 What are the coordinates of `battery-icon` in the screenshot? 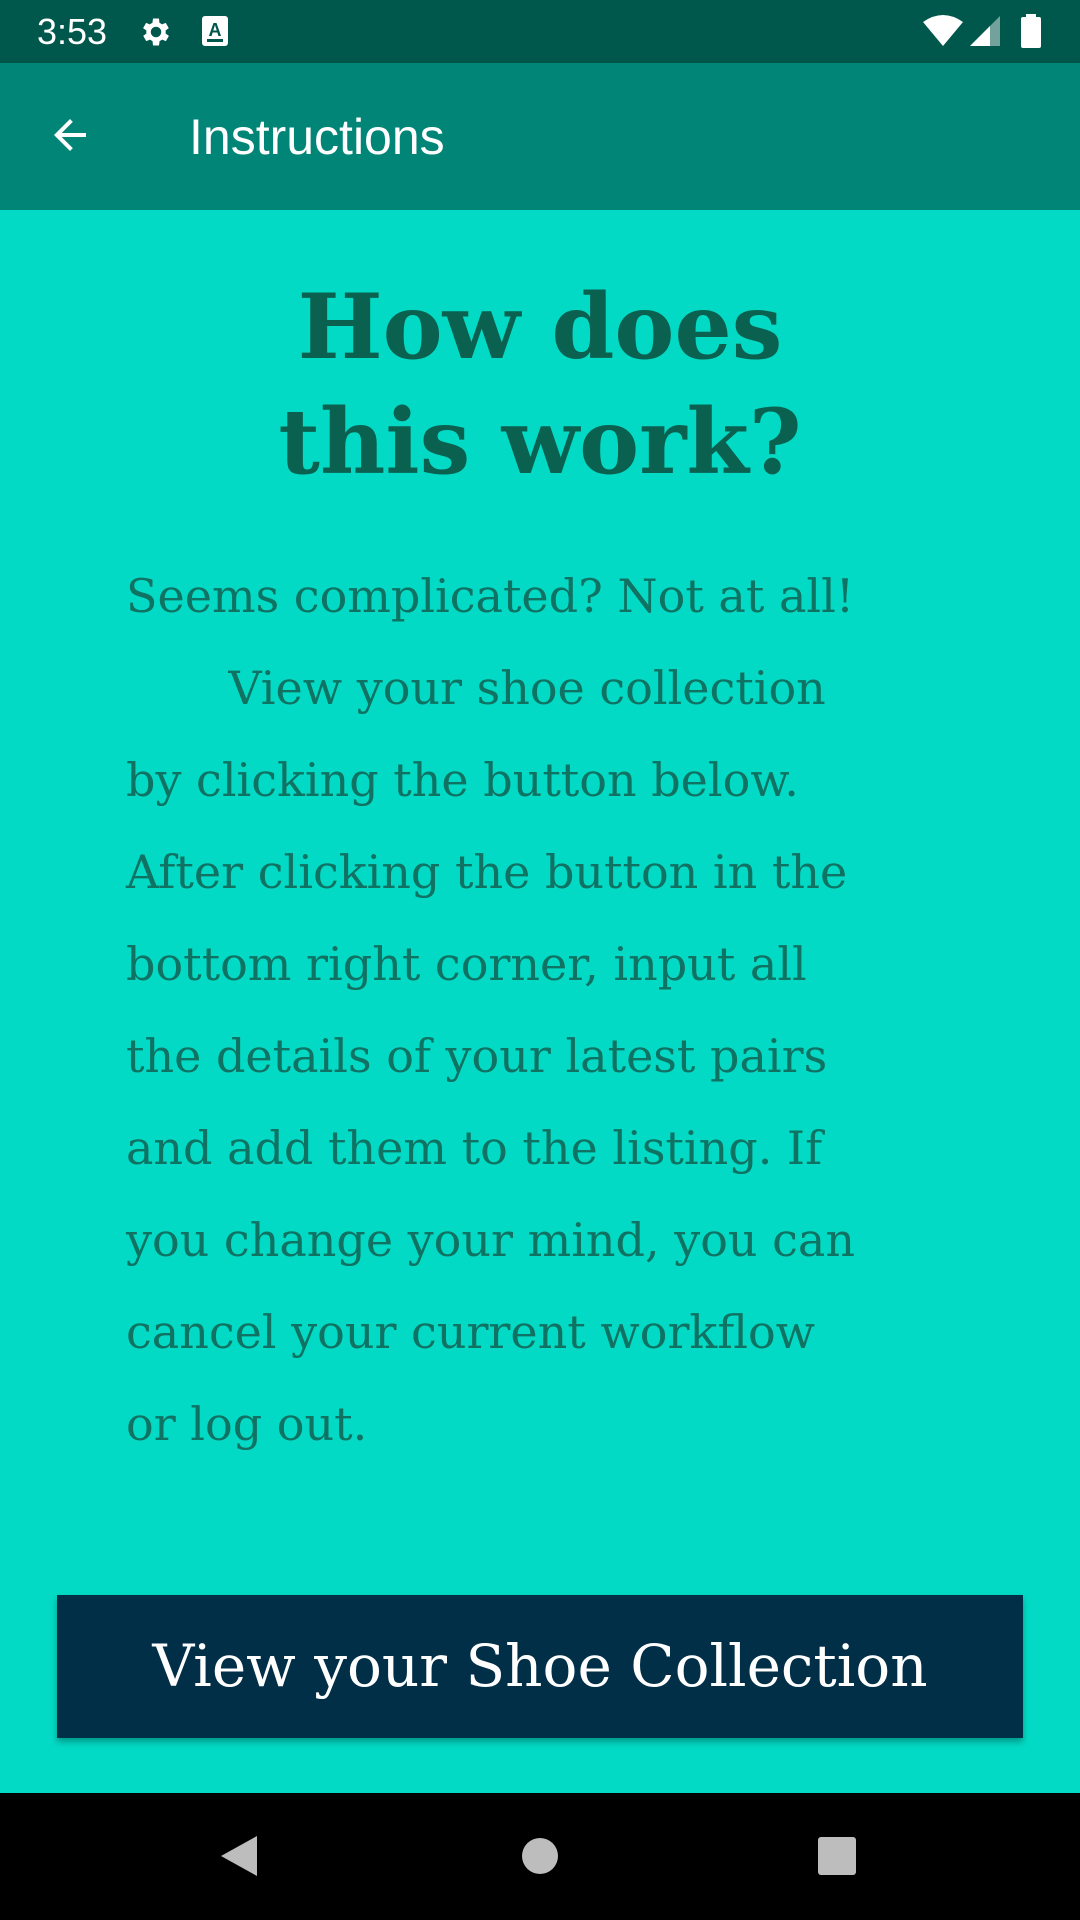 It's located at (1031, 31).